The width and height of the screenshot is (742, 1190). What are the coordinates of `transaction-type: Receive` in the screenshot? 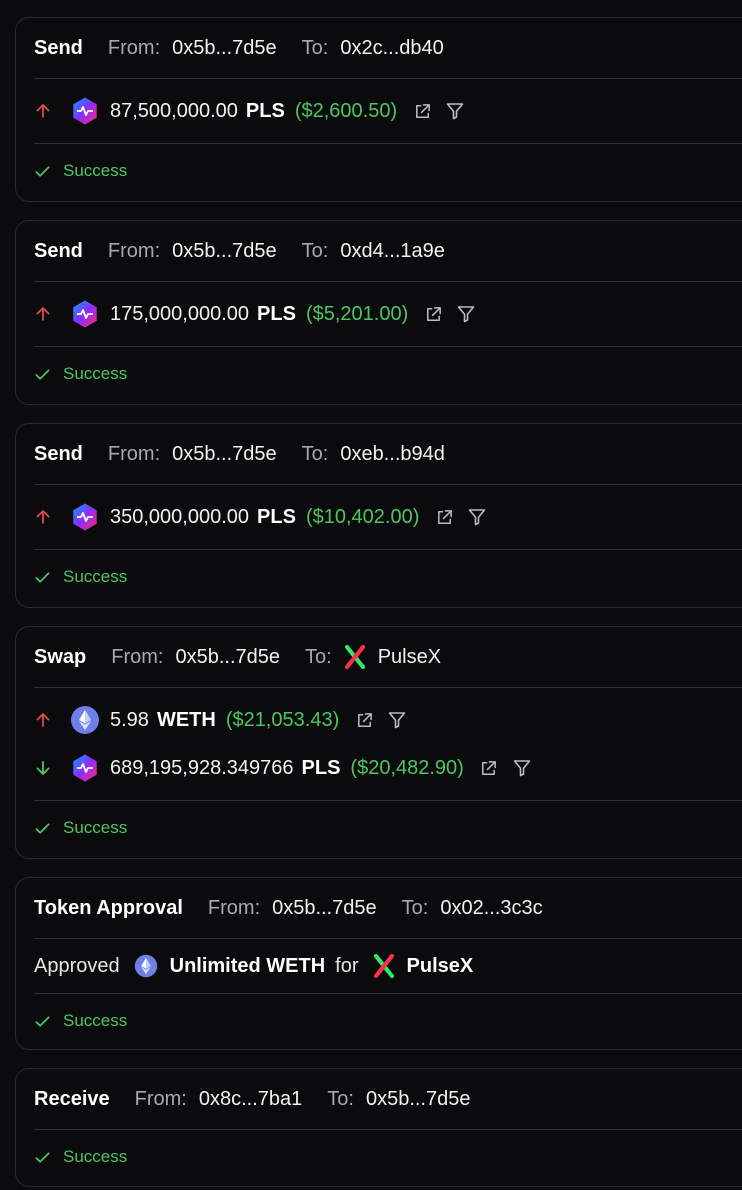 It's located at (72, 1098).